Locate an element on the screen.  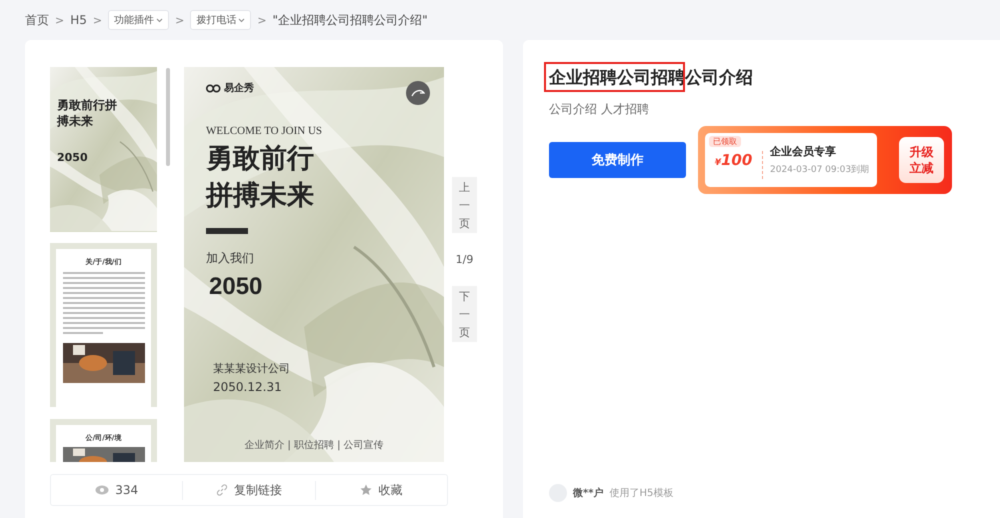
breadcrumb-dropdown: 拨打电话 is located at coordinates (221, 20).